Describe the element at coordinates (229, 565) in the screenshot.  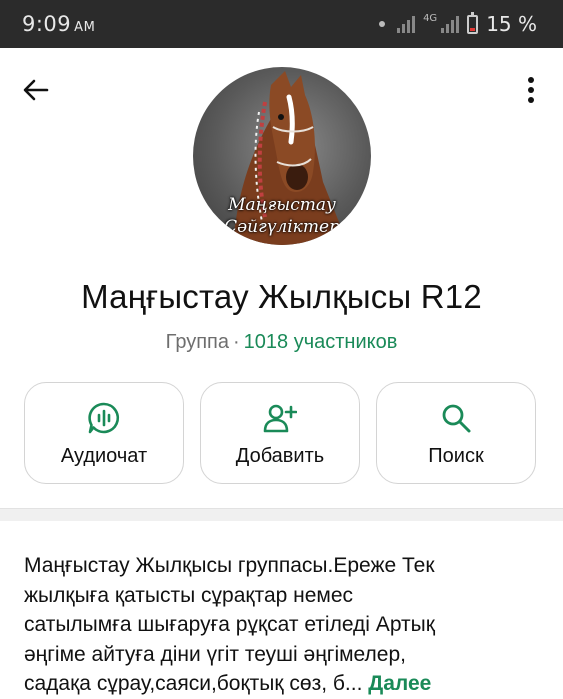
I see `description-line: Маңғыстау Жылқысы группасы.Ереже Тек` at that location.